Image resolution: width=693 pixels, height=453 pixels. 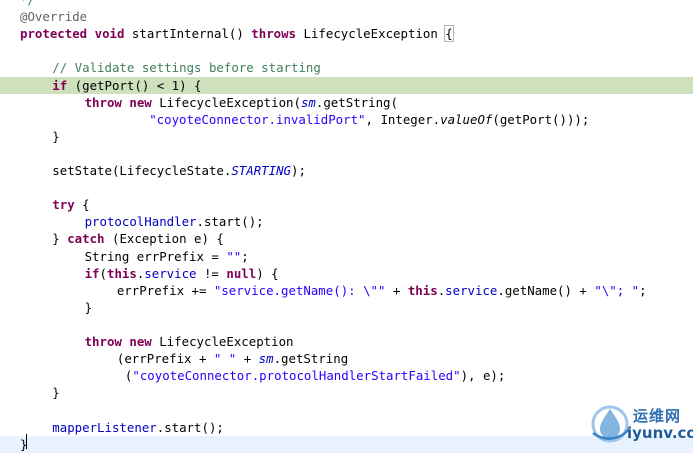 What do you see at coordinates (188, 34) in the screenshot?
I see `code-token: startInternal()` at bounding box center [188, 34].